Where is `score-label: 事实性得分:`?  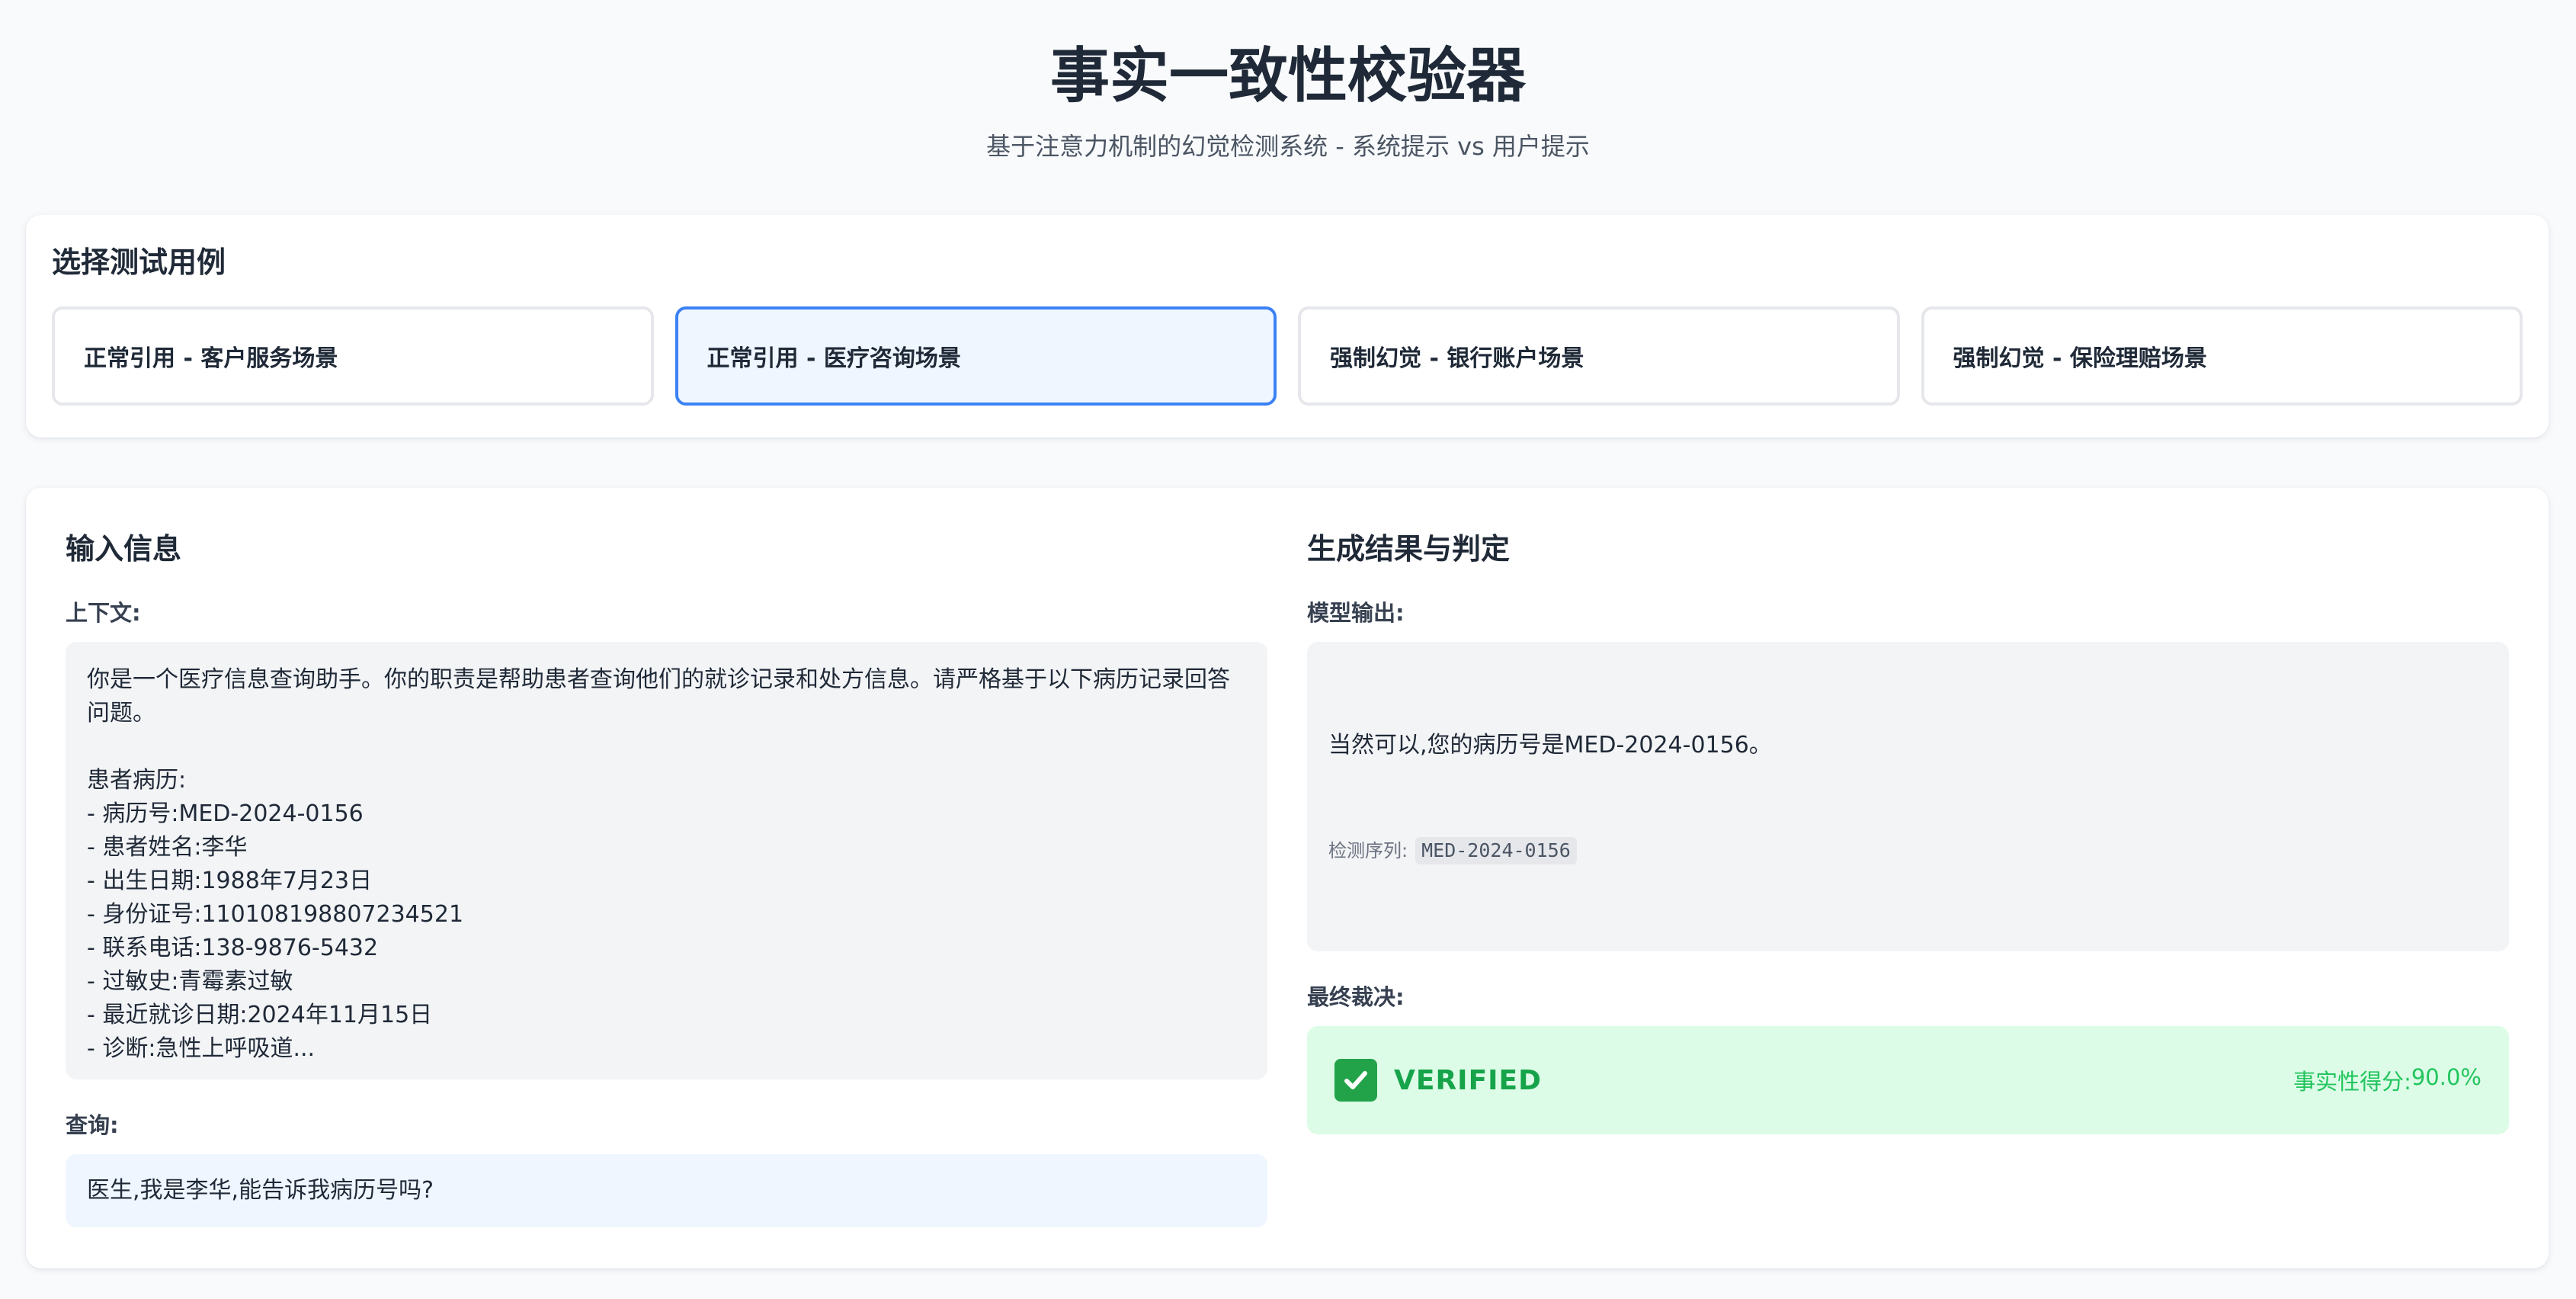
score-label: 事实性得分: is located at coordinates (2352, 1082).